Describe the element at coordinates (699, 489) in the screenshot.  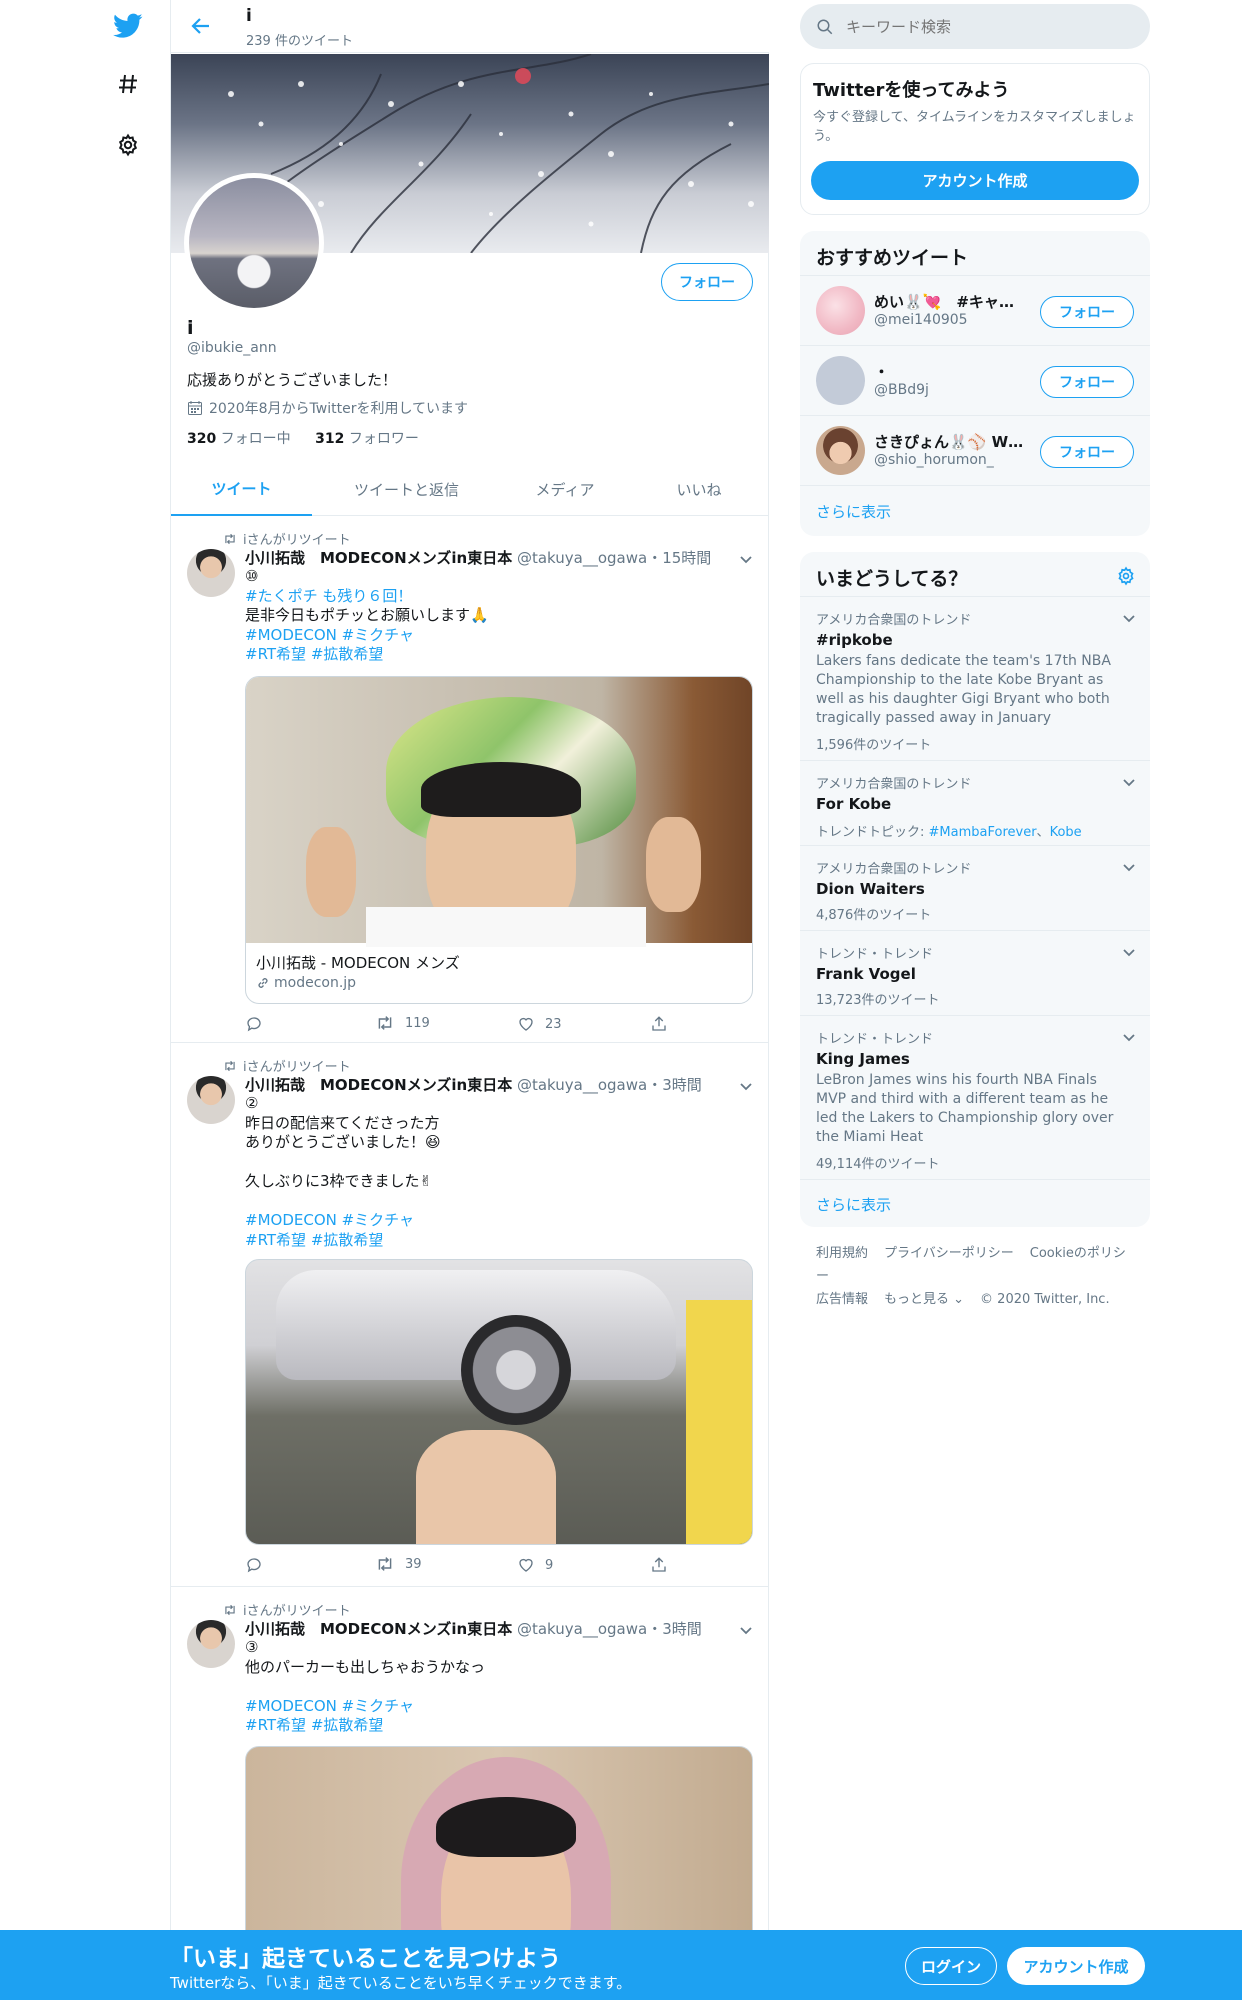
I see `tab-likes: いいね` at that location.